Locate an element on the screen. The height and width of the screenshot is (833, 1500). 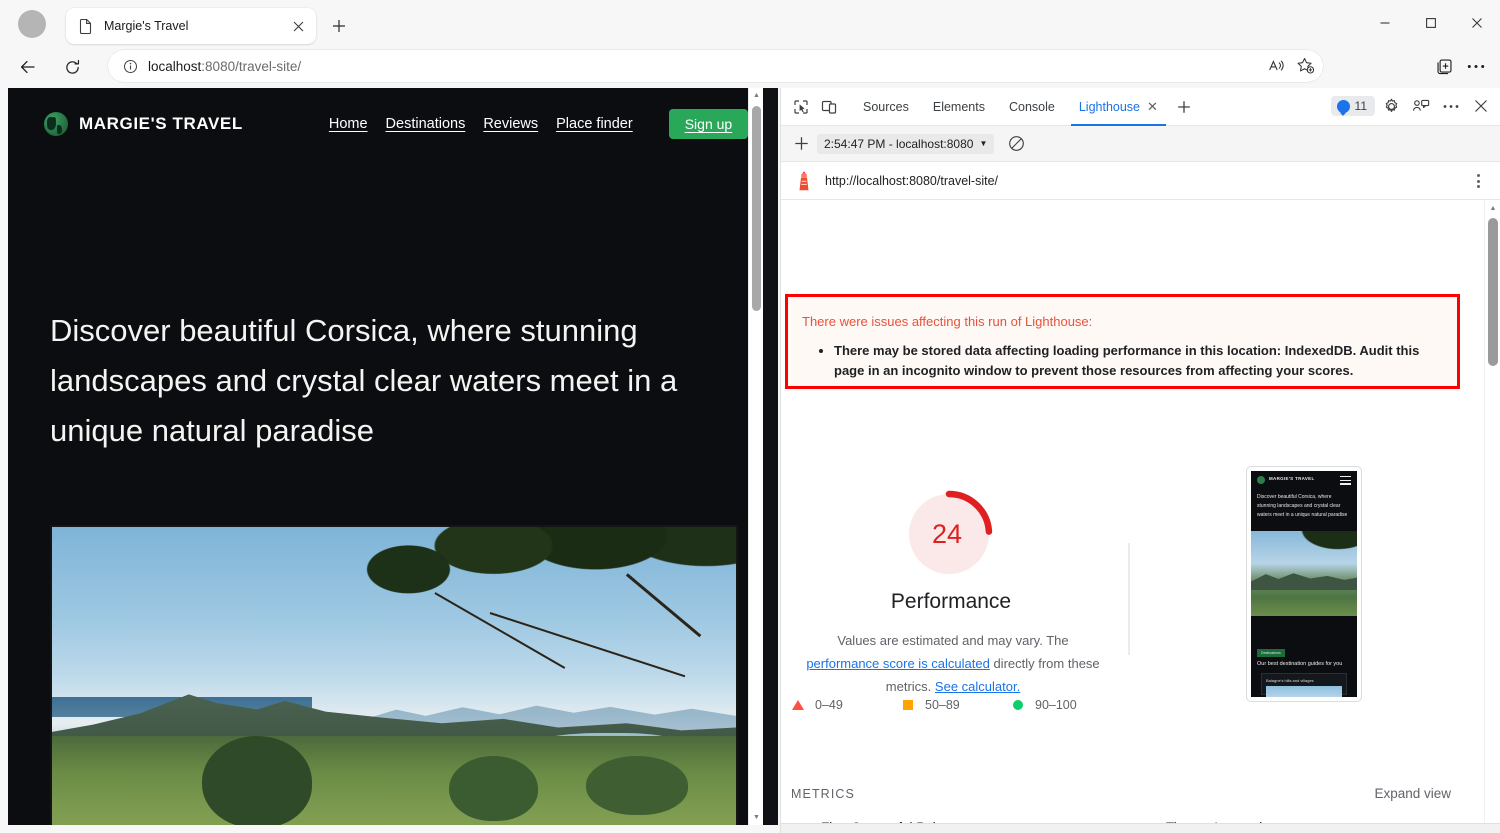
info-circle-icon is located at coordinates (130, 66).